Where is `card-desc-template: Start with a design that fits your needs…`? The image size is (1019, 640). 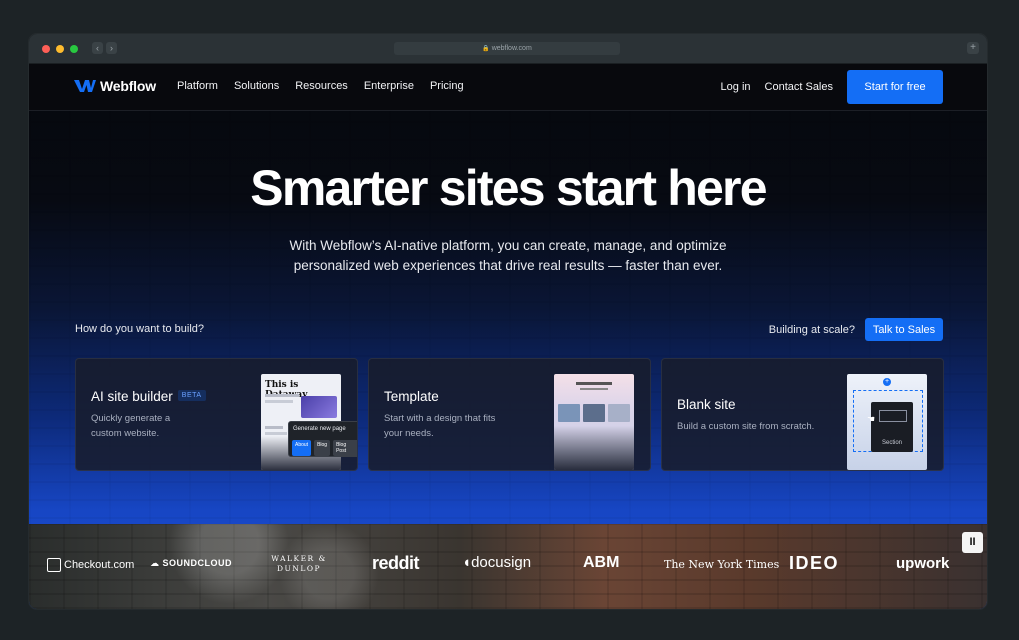 card-desc-template: Start with a design that fits your needs… is located at coordinates (449, 426).